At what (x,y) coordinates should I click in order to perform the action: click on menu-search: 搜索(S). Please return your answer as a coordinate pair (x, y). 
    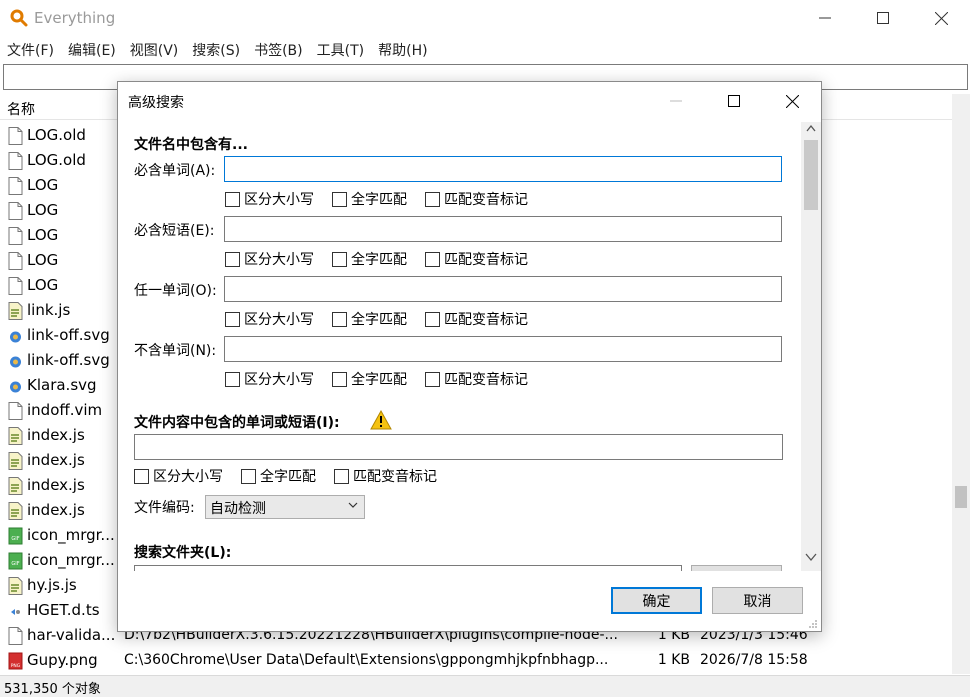
    Looking at the image, I should click on (216, 50).